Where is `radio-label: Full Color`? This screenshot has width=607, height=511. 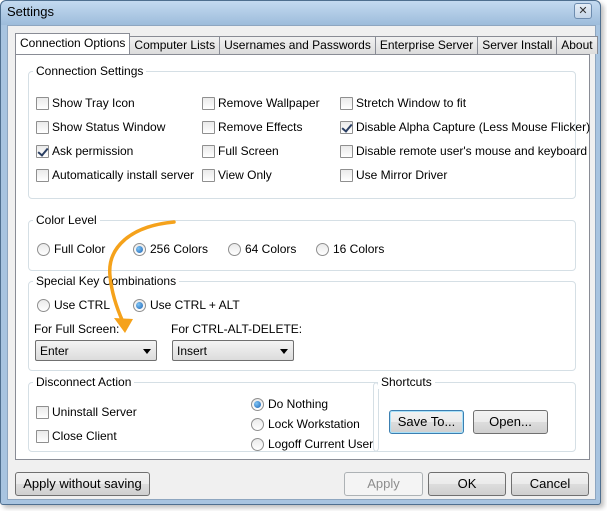 radio-label: Full Color is located at coordinates (80, 249).